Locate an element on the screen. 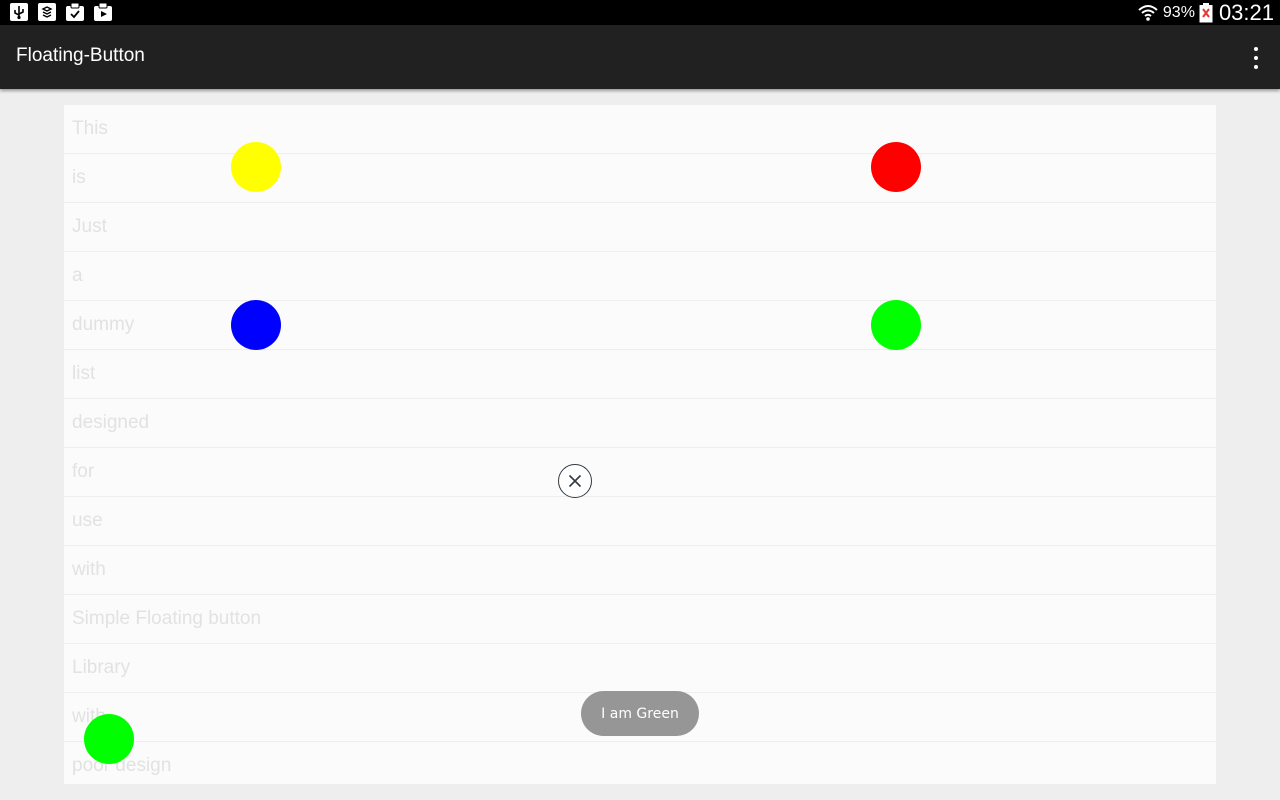 Image resolution: width=1280 pixels, height=800 pixels. app-title: Floating-Button is located at coordinates (80, 55).